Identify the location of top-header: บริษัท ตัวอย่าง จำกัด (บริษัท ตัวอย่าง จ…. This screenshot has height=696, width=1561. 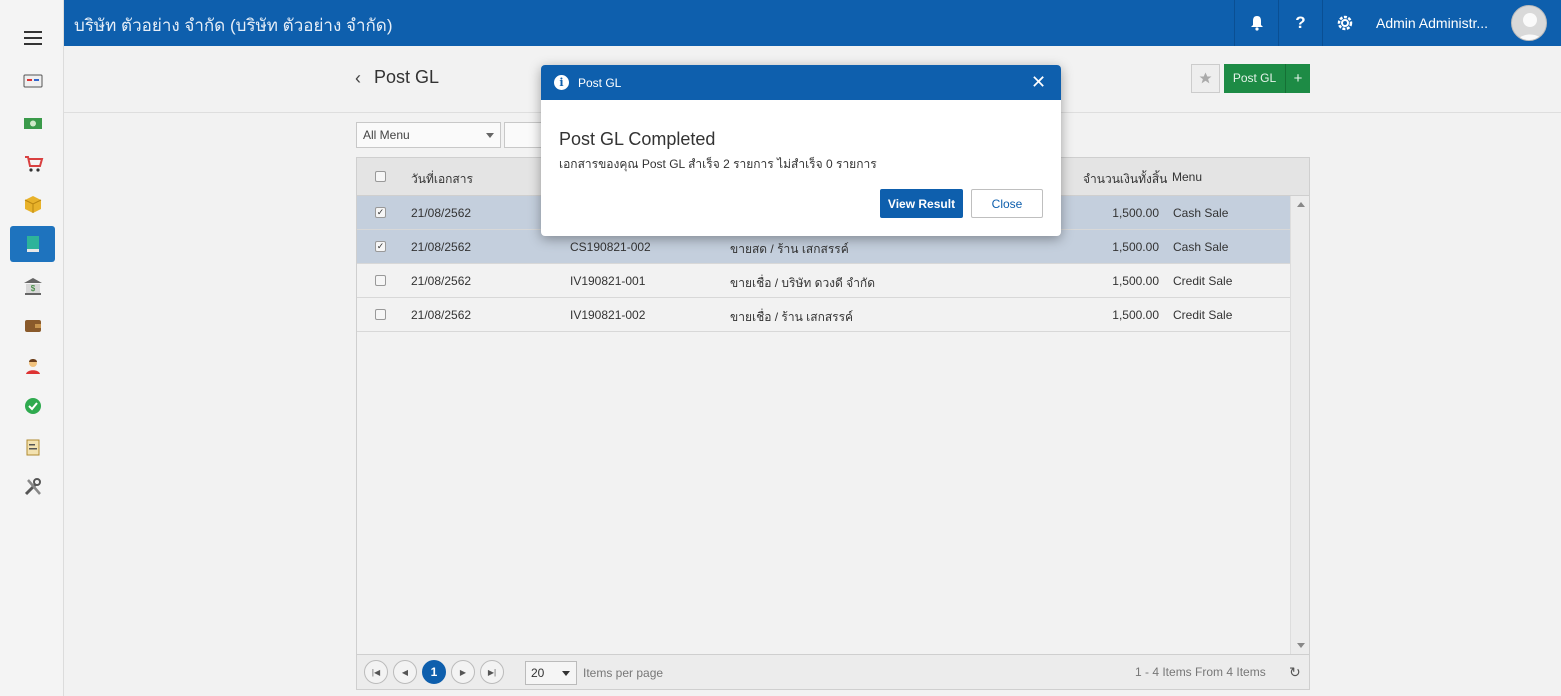
(812, 23).